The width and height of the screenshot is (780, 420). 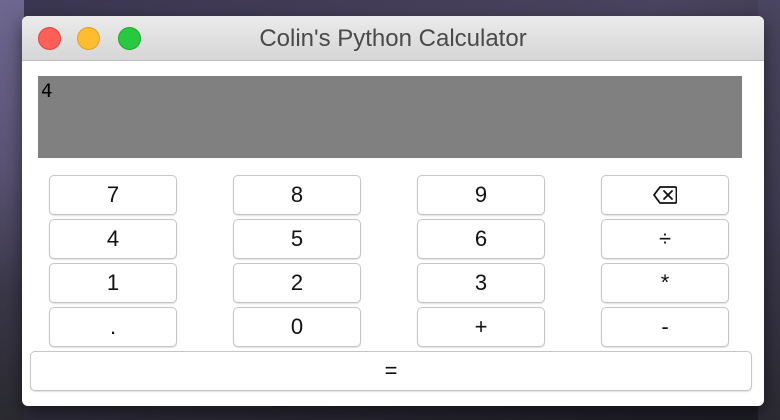 What do you see at coordinates (113, 195) in the screenshot?
I see `key-7-button: 7` at bounding box center [113, 195].